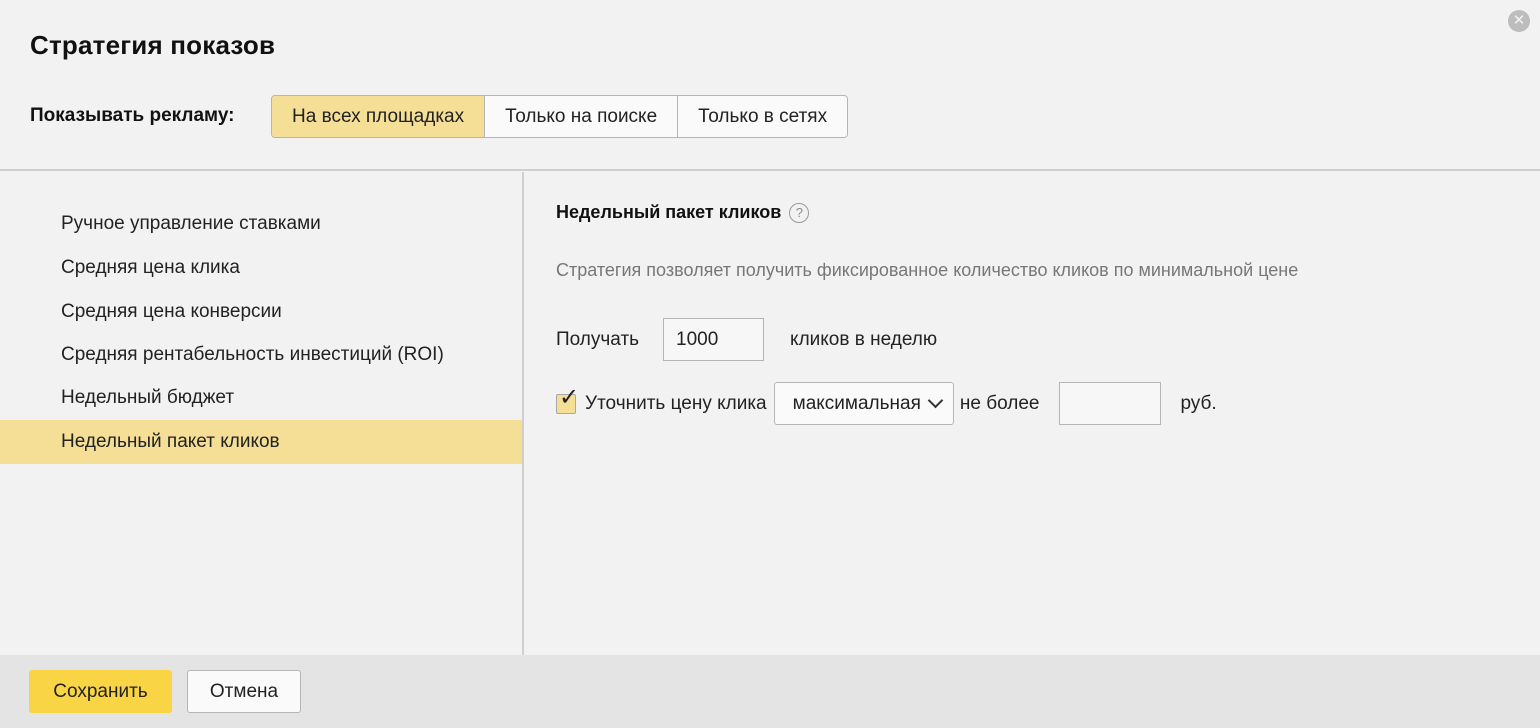  I want to click on strategy-item-manual: Ручное управление ставками, so click(261, 224).